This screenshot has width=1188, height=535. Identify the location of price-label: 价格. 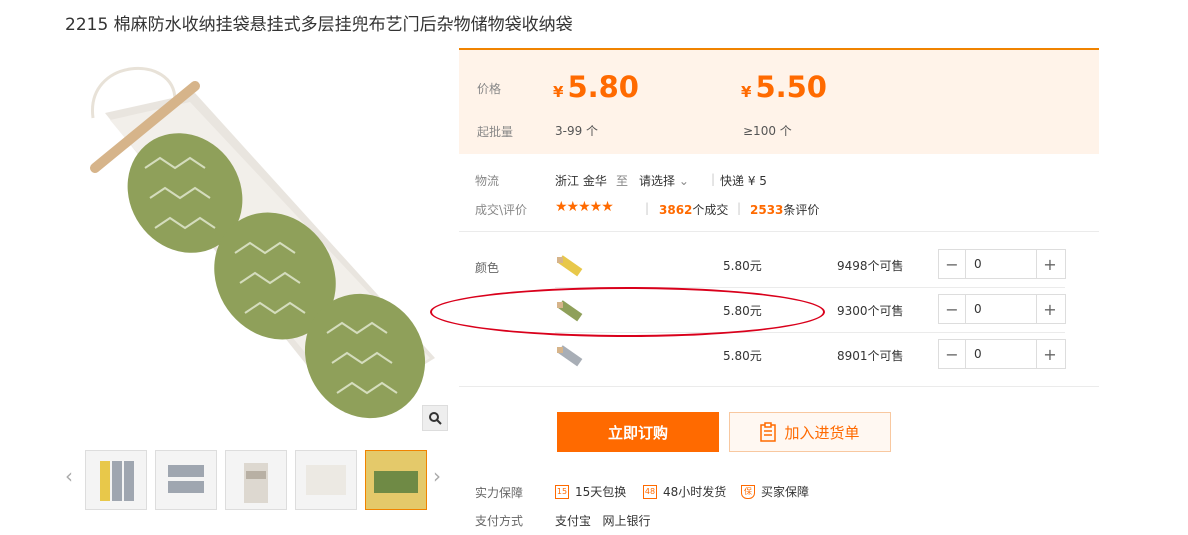
(489, 89).